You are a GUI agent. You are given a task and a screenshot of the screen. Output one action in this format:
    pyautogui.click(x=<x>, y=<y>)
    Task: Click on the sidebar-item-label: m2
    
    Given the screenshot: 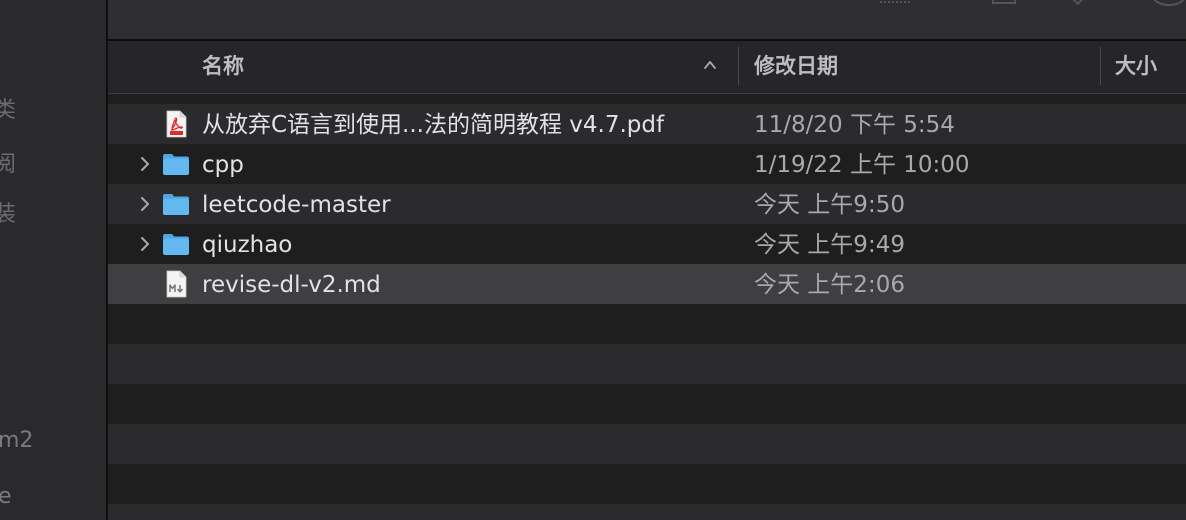 What is the action you would take?
    pyautogui.click(x=16, y=440)
    